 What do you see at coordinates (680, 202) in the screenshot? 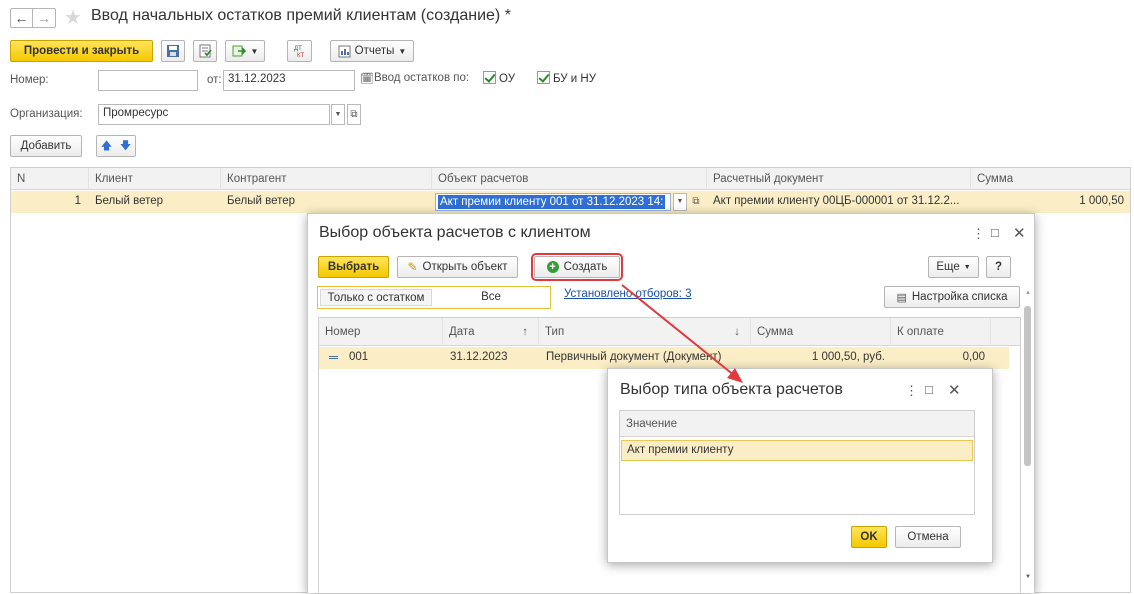
I see `object-dropdown-button: ▼` at bounding box center [680, 202].